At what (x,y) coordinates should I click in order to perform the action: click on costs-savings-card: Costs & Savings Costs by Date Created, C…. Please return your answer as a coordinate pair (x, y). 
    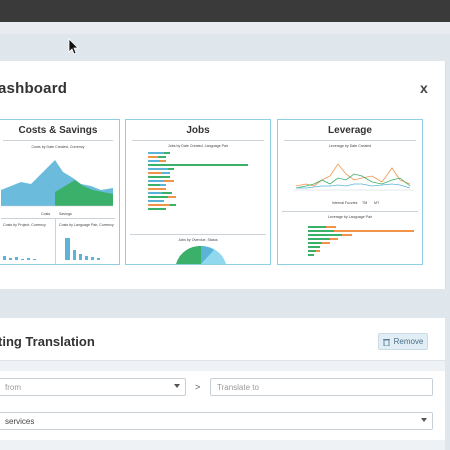
    Looking at the image, I should click on (60, 192).